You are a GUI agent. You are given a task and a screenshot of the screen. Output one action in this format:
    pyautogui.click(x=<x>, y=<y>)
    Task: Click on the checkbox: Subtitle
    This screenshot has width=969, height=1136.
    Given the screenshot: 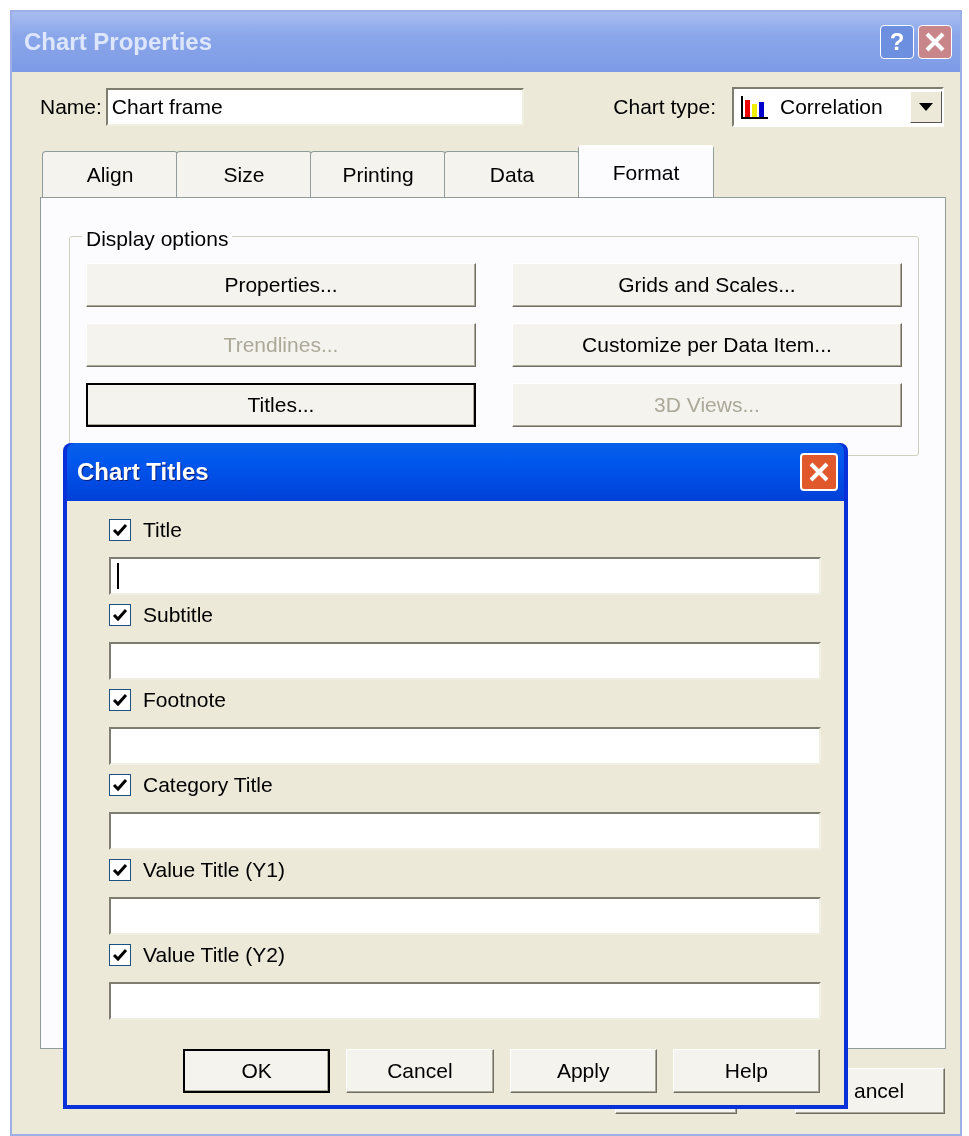 What is the action you would take?
    pyautogui.click(x=161, y=615)
    